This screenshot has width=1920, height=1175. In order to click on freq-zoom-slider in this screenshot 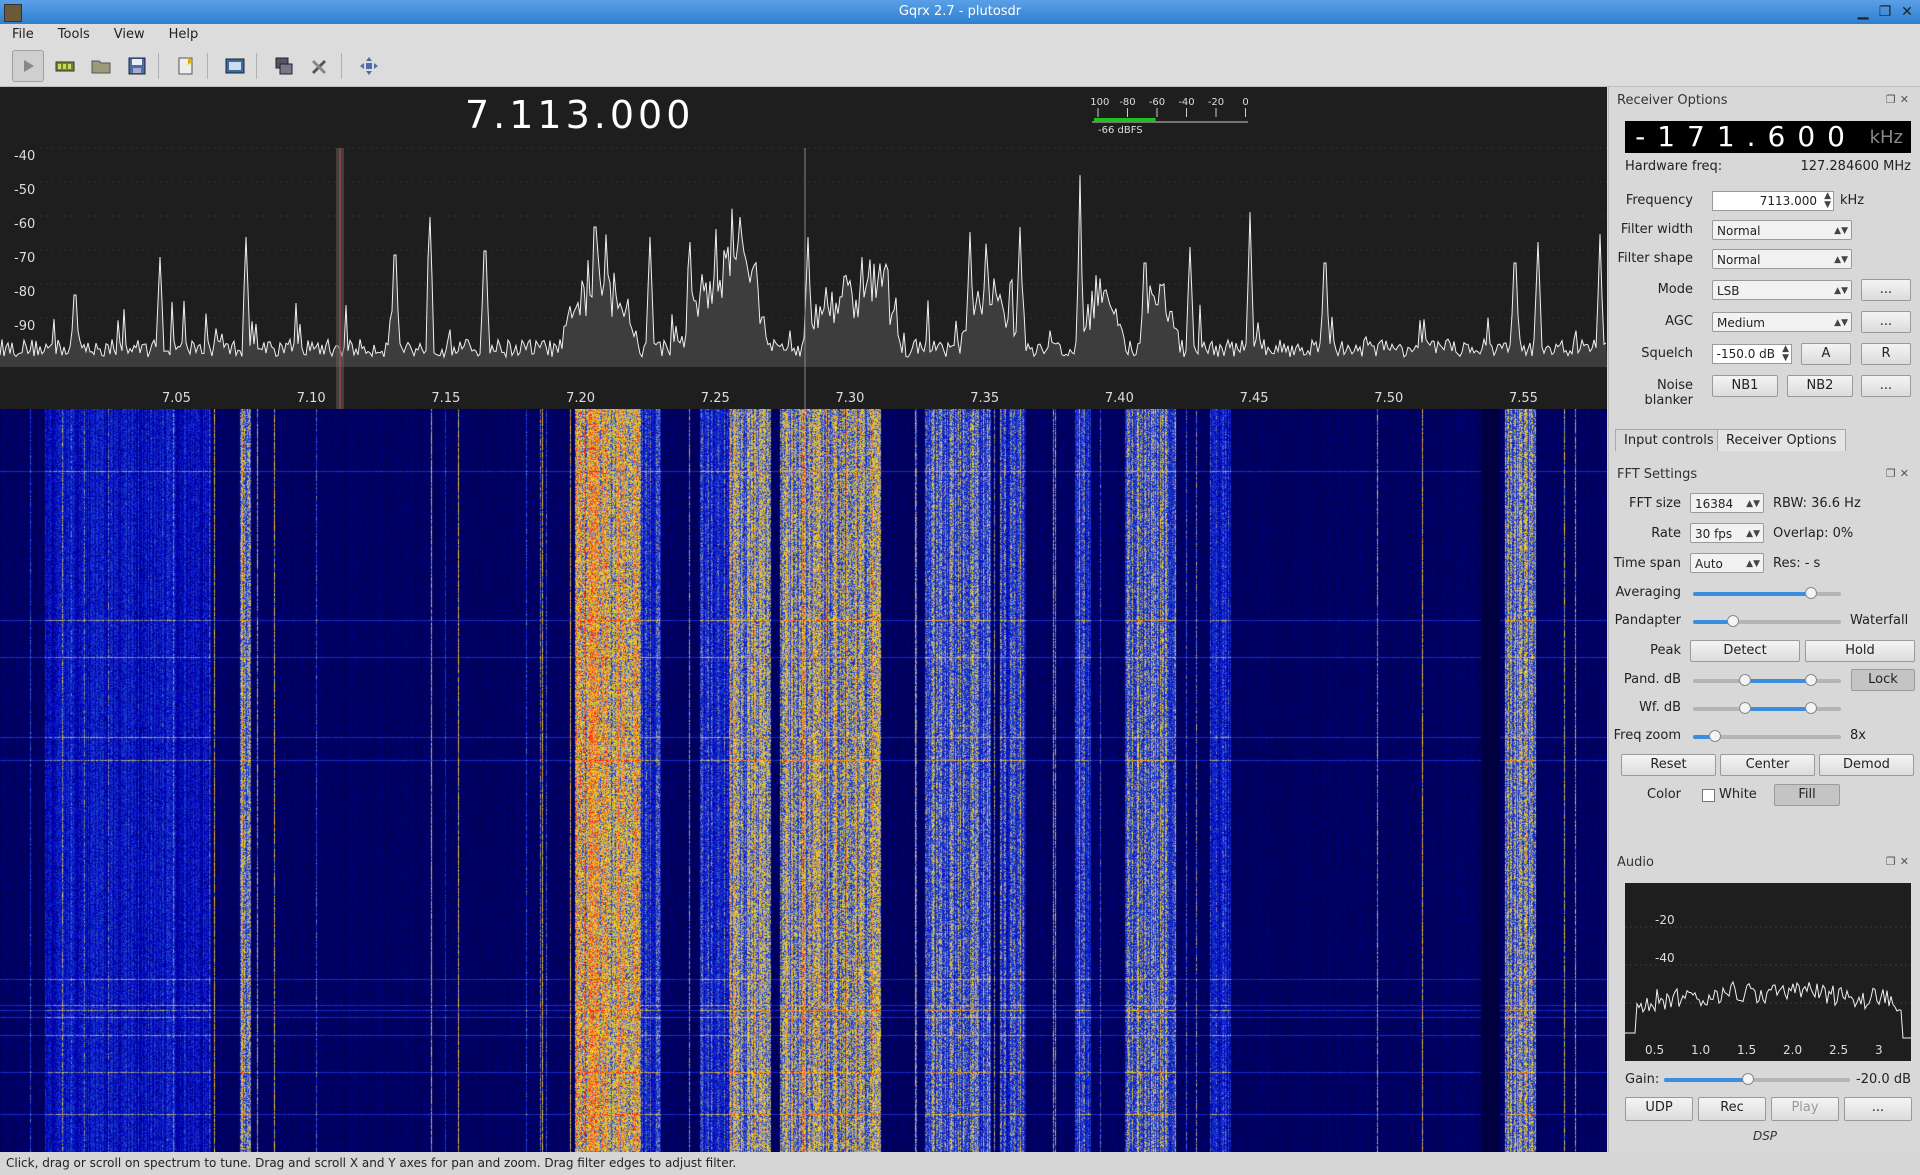, I will do `click(1767, 736)`.